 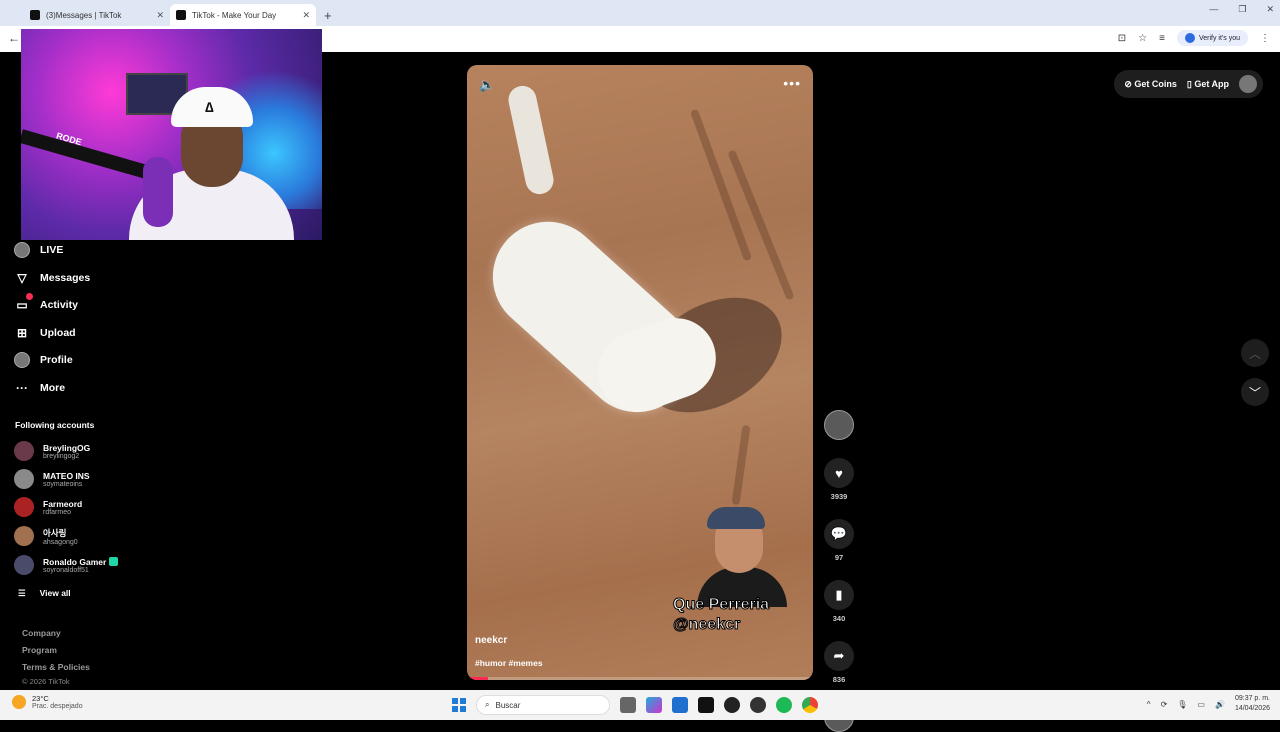 What do you see at coordinates (628, 705) in the screenshot?
I see `task-view-icon` at bounding box center [628, 705].